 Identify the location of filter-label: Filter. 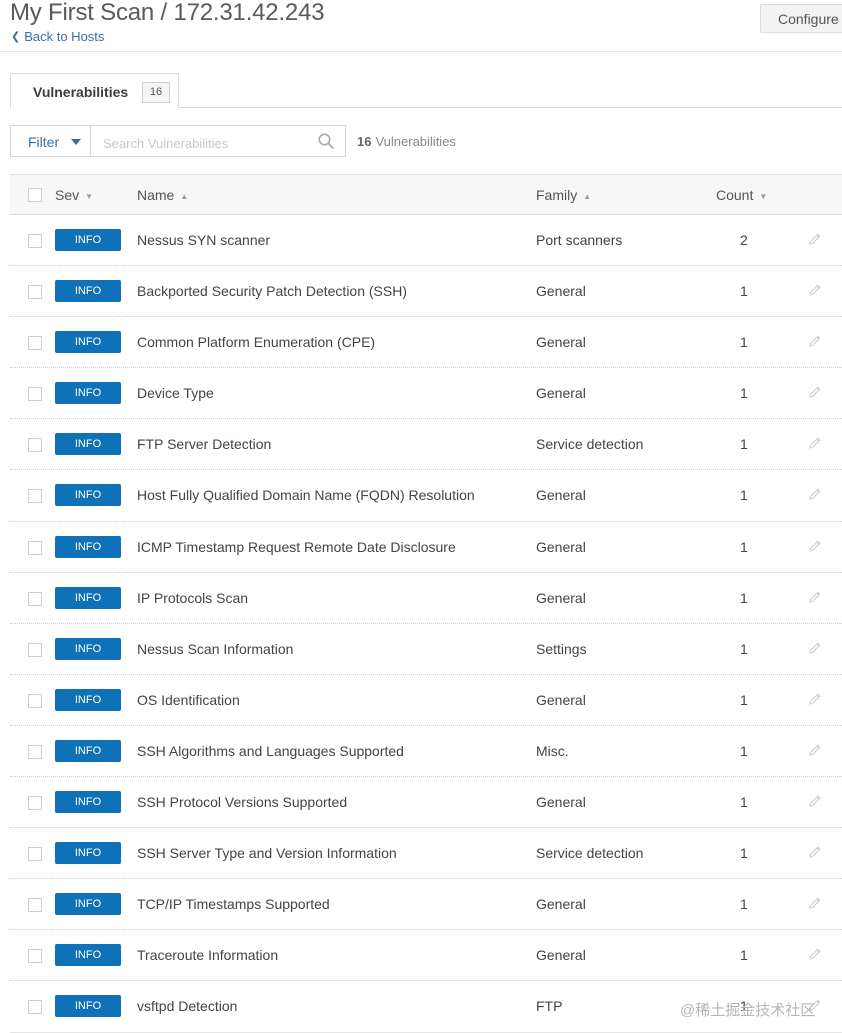
(44, 142).